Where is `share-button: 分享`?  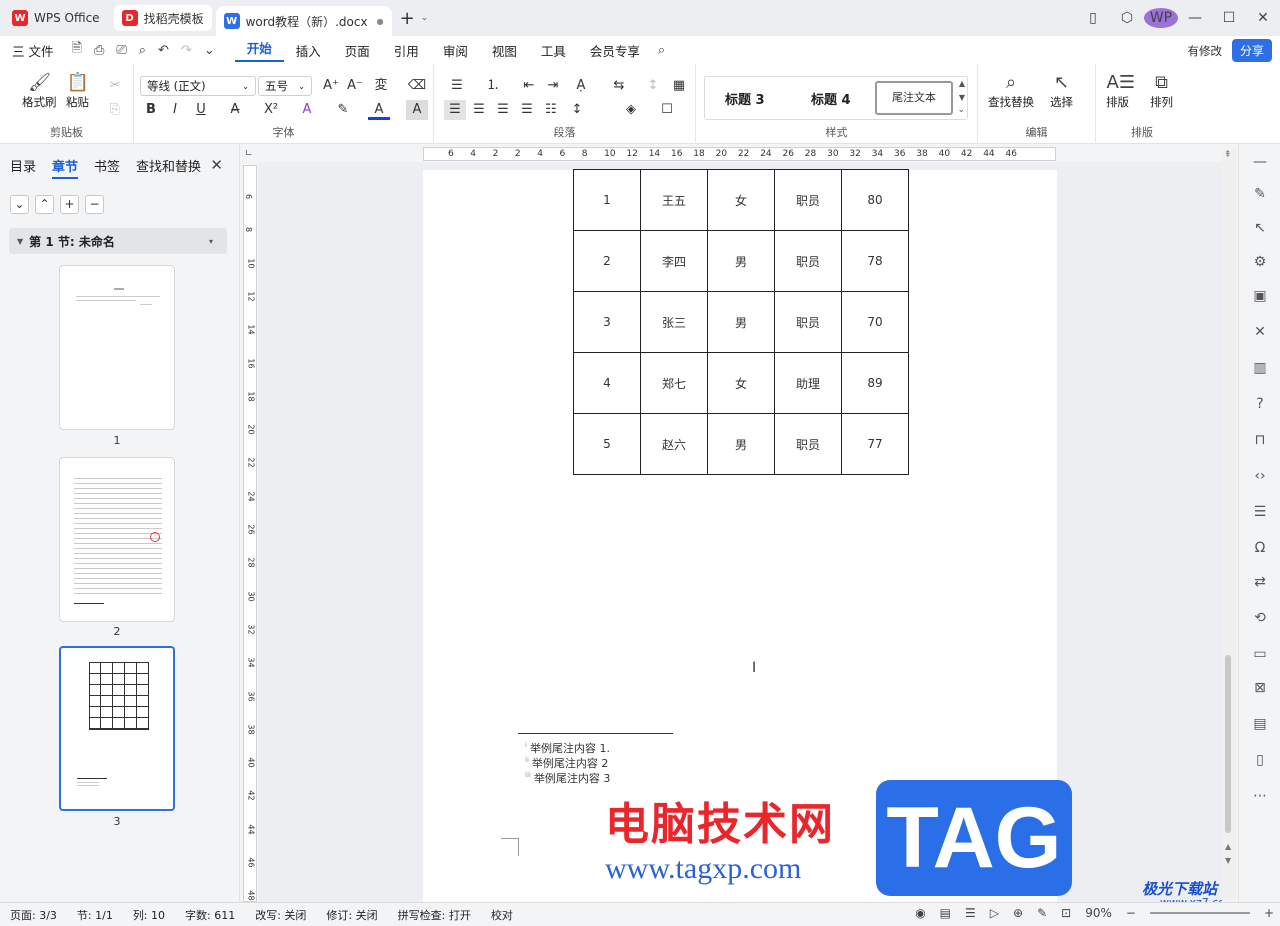 share-button: 分享 is located at coordinates (1251, 50).